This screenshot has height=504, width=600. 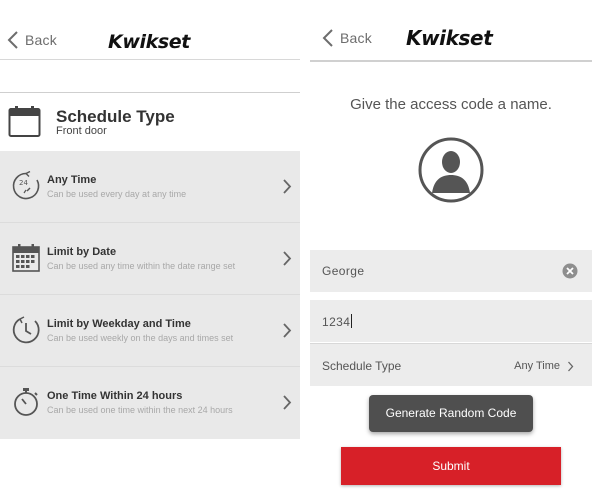 What do you see at coordinates (24, 121) in the screenshot?
I see `calendar-icon` at bounding box center [24, 121].